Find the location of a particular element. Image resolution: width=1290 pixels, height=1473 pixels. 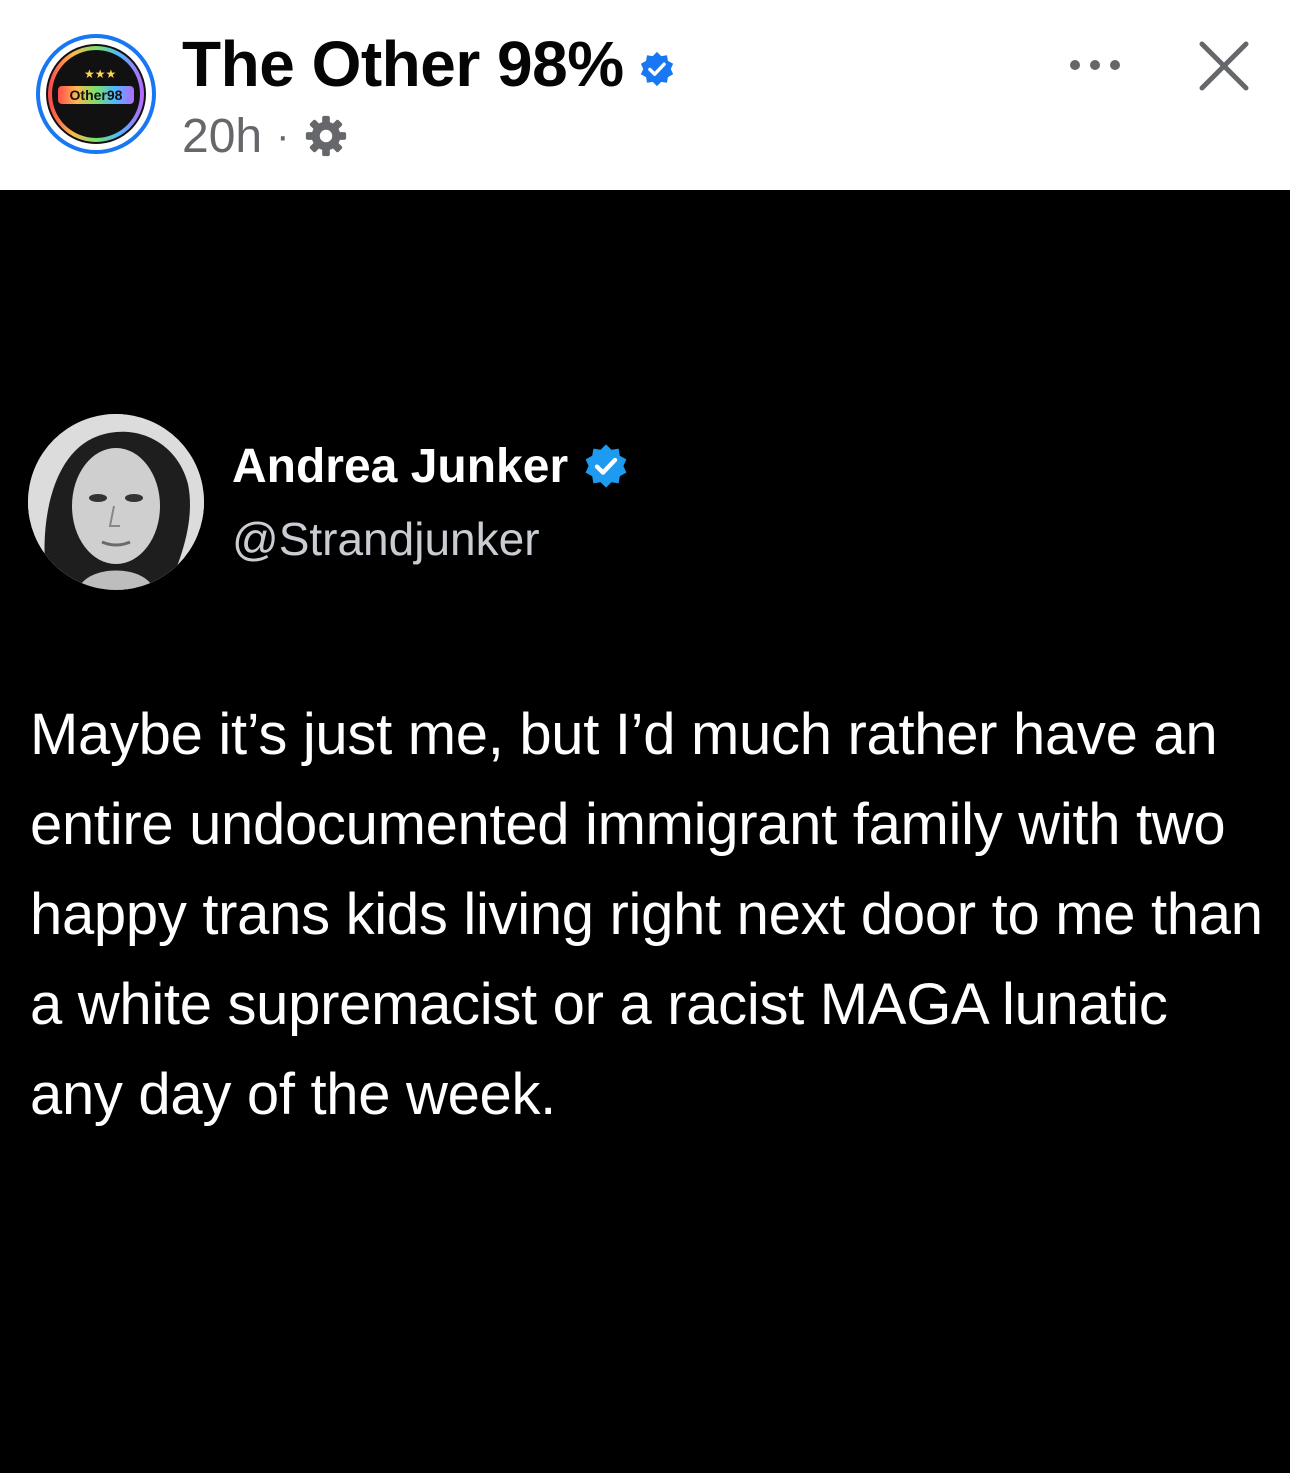

close-icon is located at coordinates (1224, 66).